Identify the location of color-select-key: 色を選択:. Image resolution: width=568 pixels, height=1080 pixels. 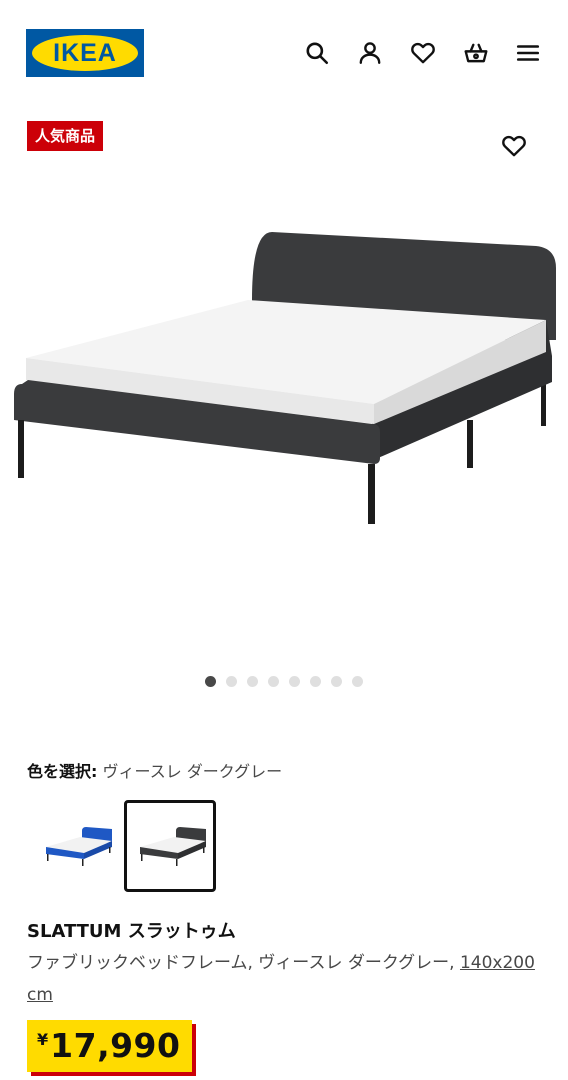
(62, 771).